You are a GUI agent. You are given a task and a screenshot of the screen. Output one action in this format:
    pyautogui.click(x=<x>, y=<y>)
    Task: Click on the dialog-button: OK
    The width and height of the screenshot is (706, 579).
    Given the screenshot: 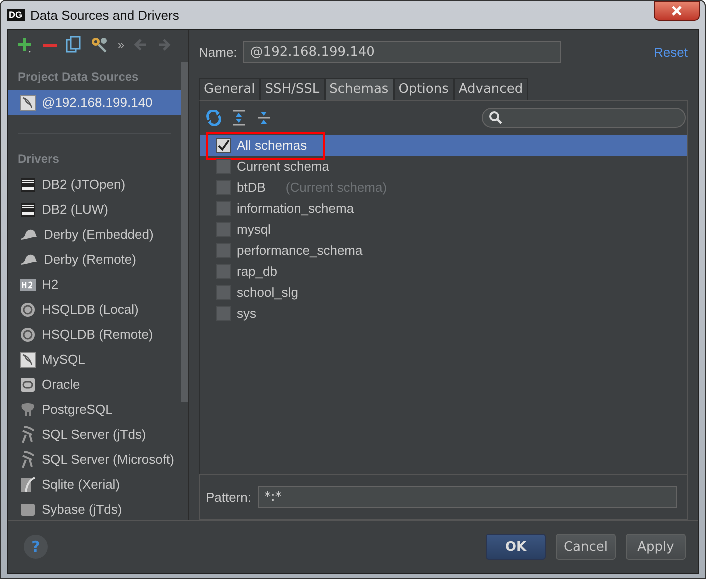 What is the action you would take?
    pyautogui.click(x=516, y=547)
    